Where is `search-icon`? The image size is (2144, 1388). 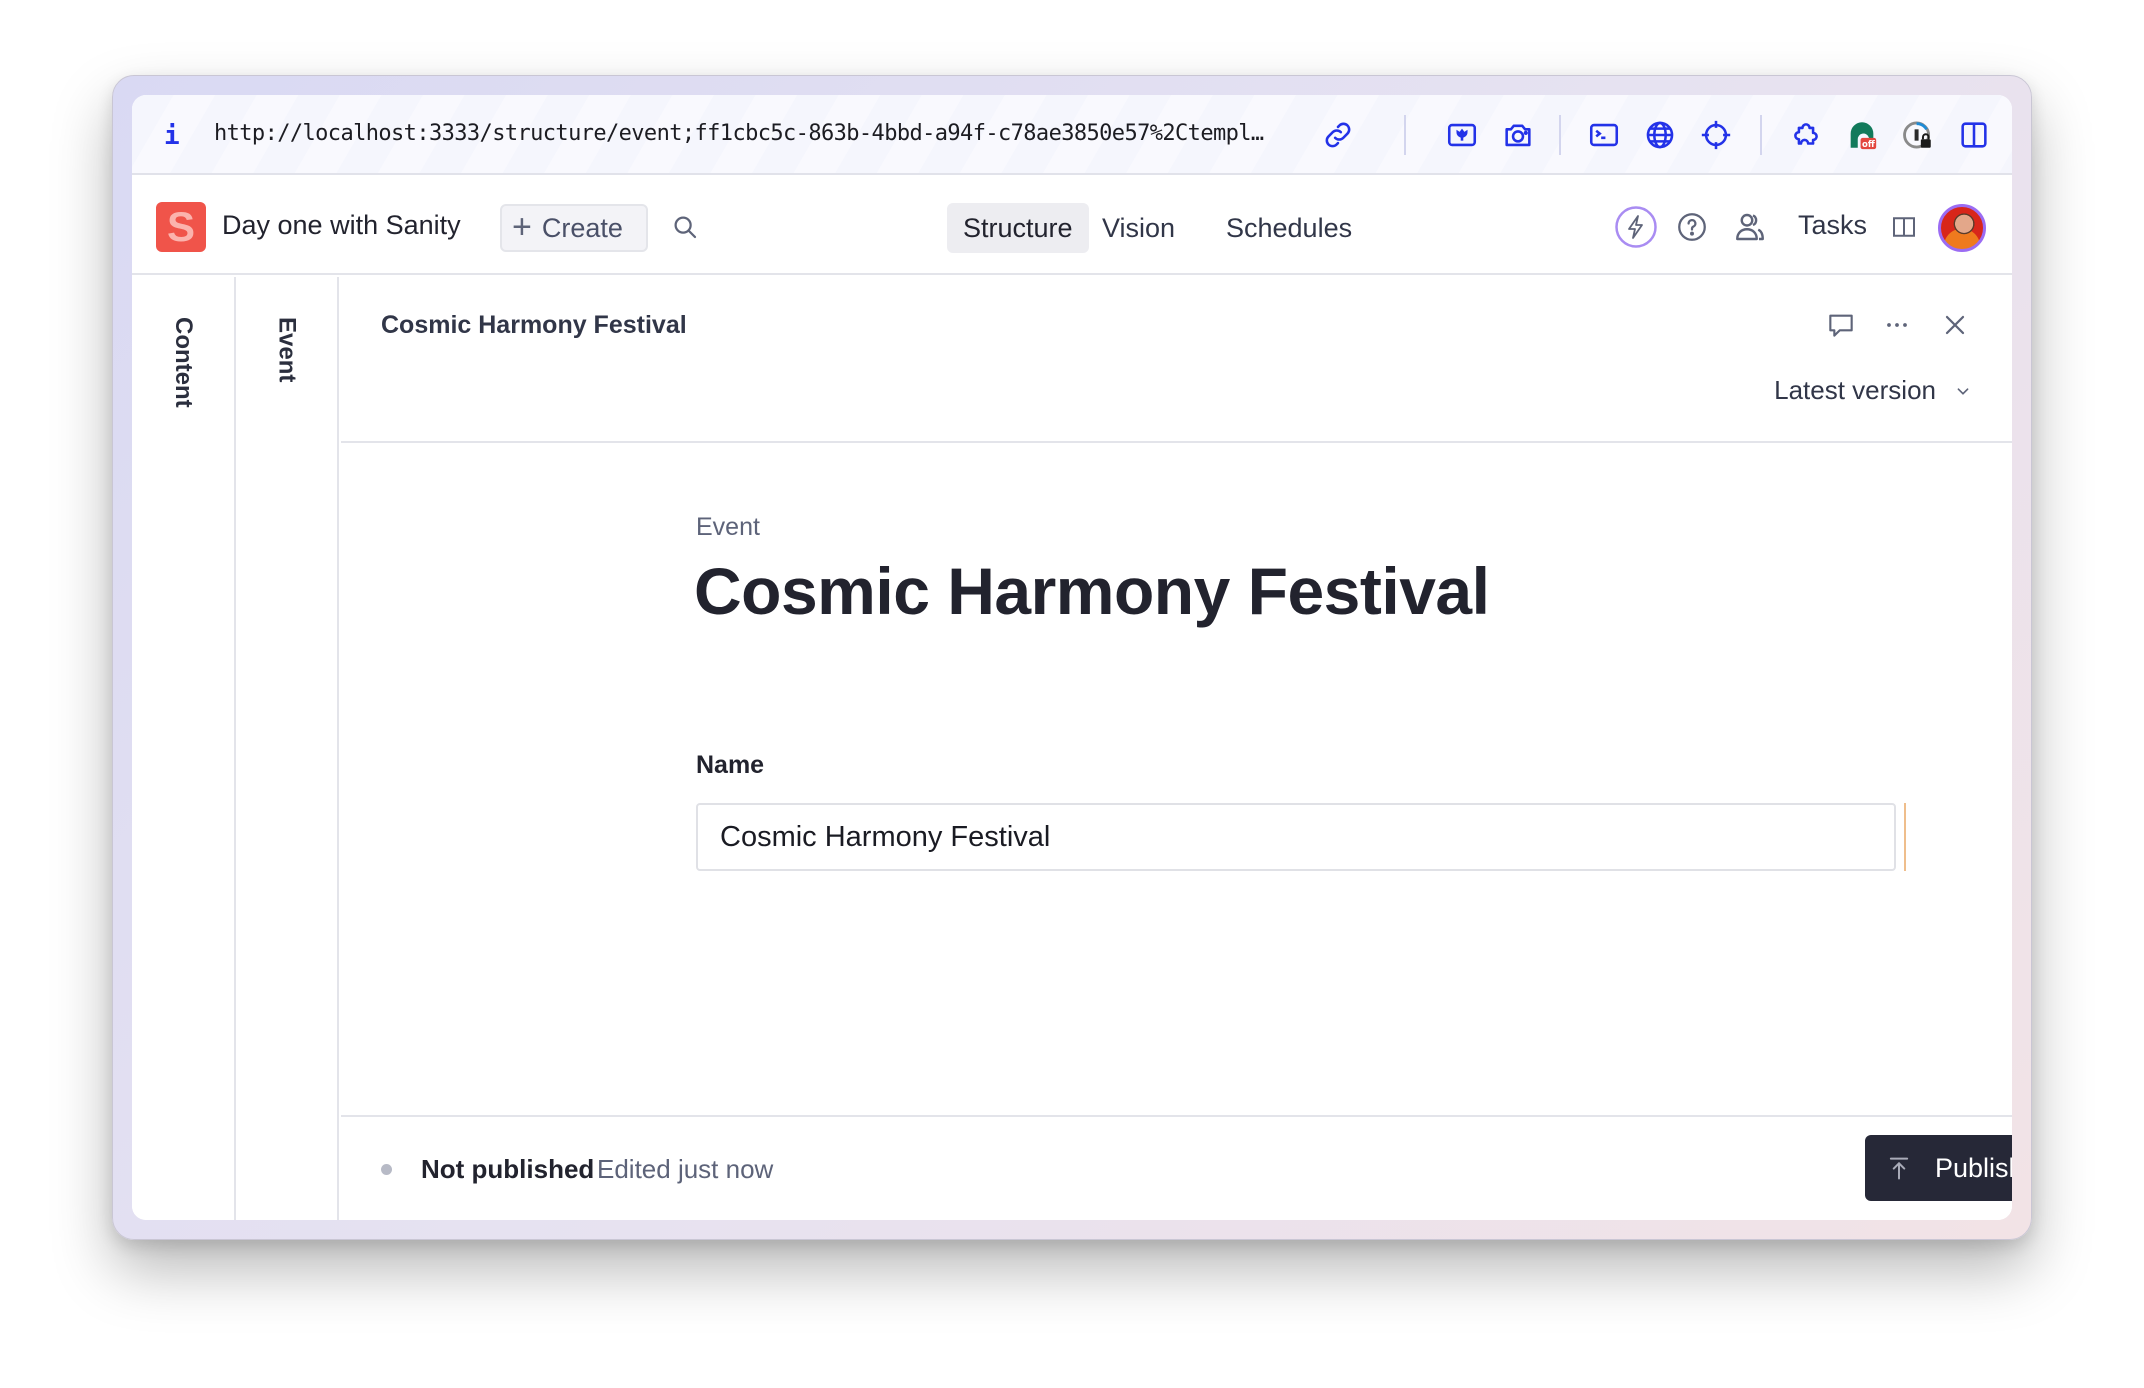 search-icon is located at coordinates (685, 227).